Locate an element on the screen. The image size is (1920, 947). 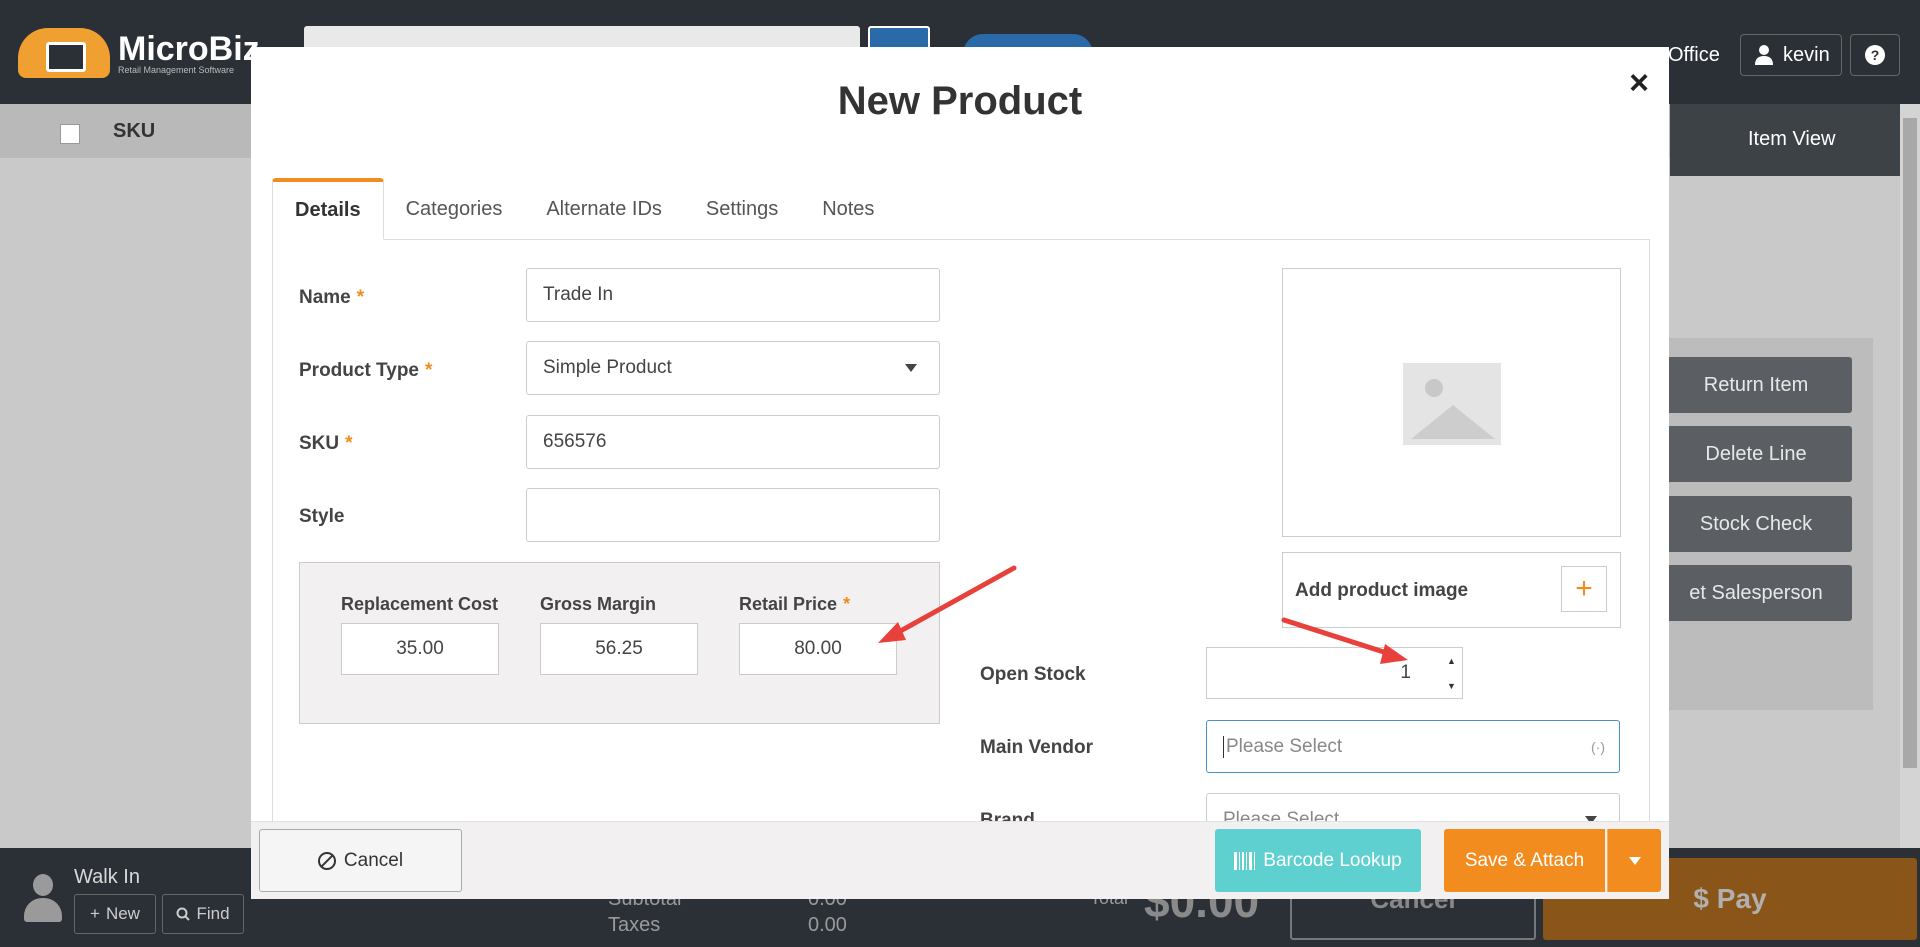
retail-price-input: 80.00 is located at coordinates (818, 649).